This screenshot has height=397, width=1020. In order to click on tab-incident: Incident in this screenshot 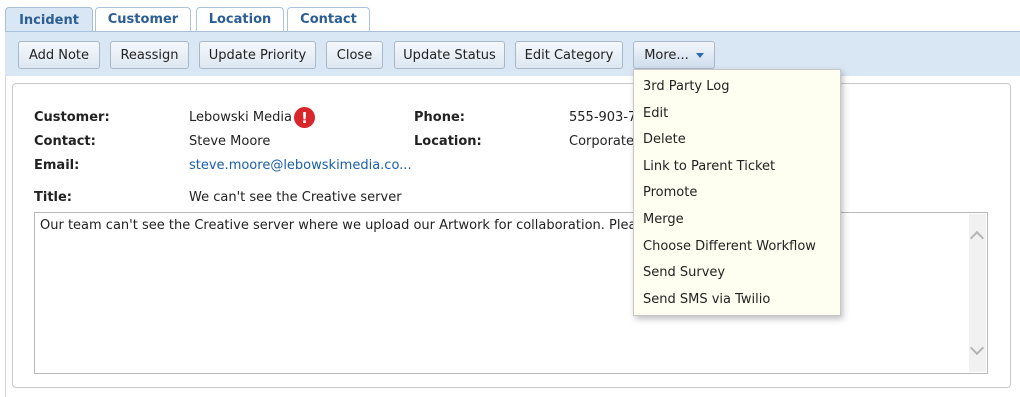, I will do `click(49, 19)`.